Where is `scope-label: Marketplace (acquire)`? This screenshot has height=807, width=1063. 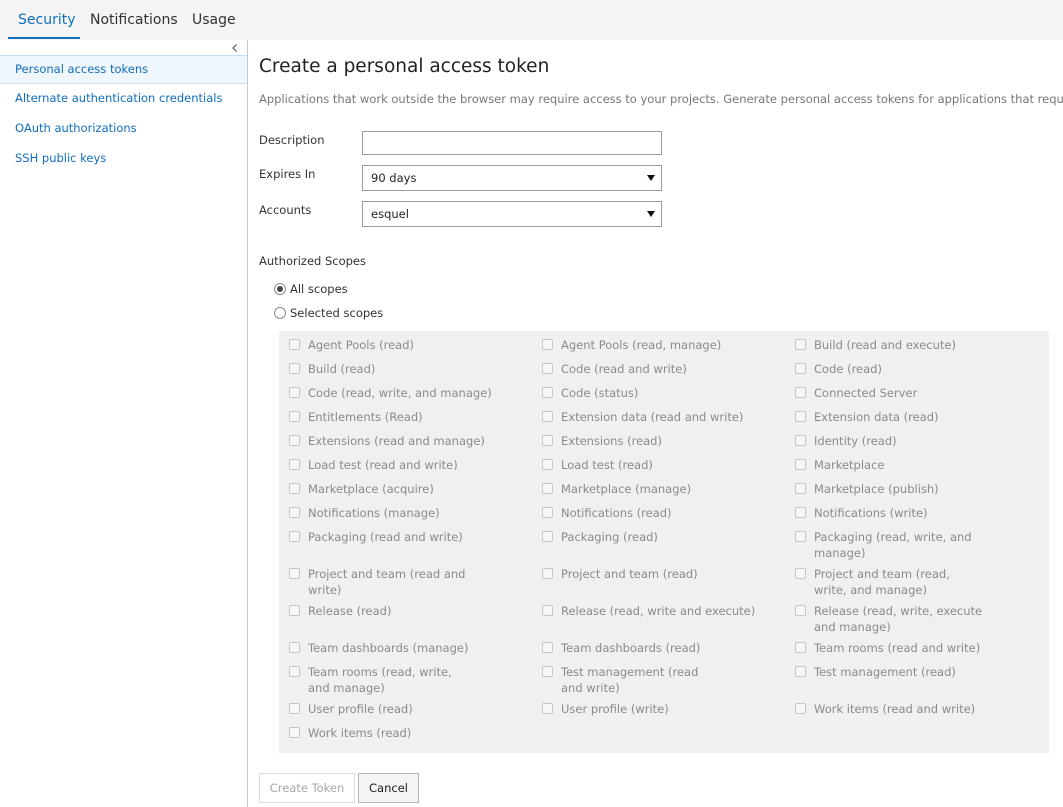 scope-label: Marketplace (acquire) is located at coordinates (371, 489).